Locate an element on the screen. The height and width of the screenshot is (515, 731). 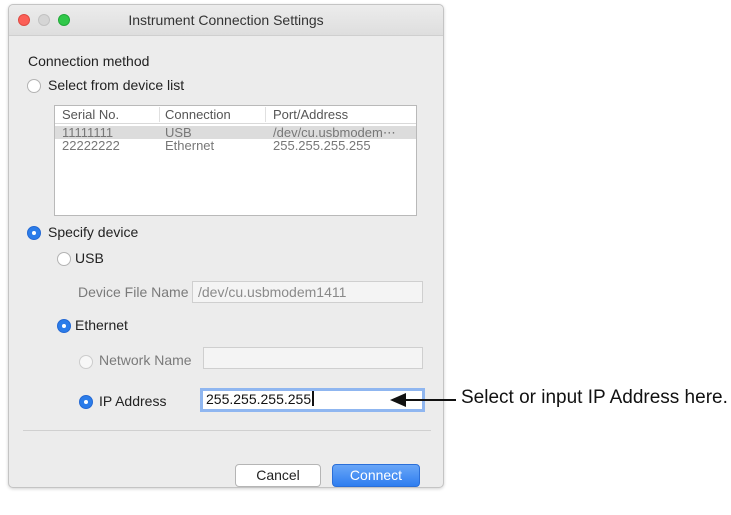
column-header-connection: Connection is located at coordinates (198, 114).